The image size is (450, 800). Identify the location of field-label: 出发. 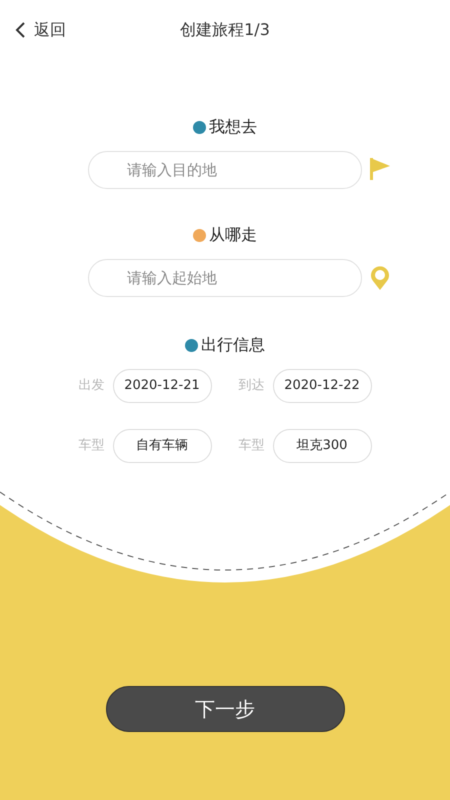
(91, 386).